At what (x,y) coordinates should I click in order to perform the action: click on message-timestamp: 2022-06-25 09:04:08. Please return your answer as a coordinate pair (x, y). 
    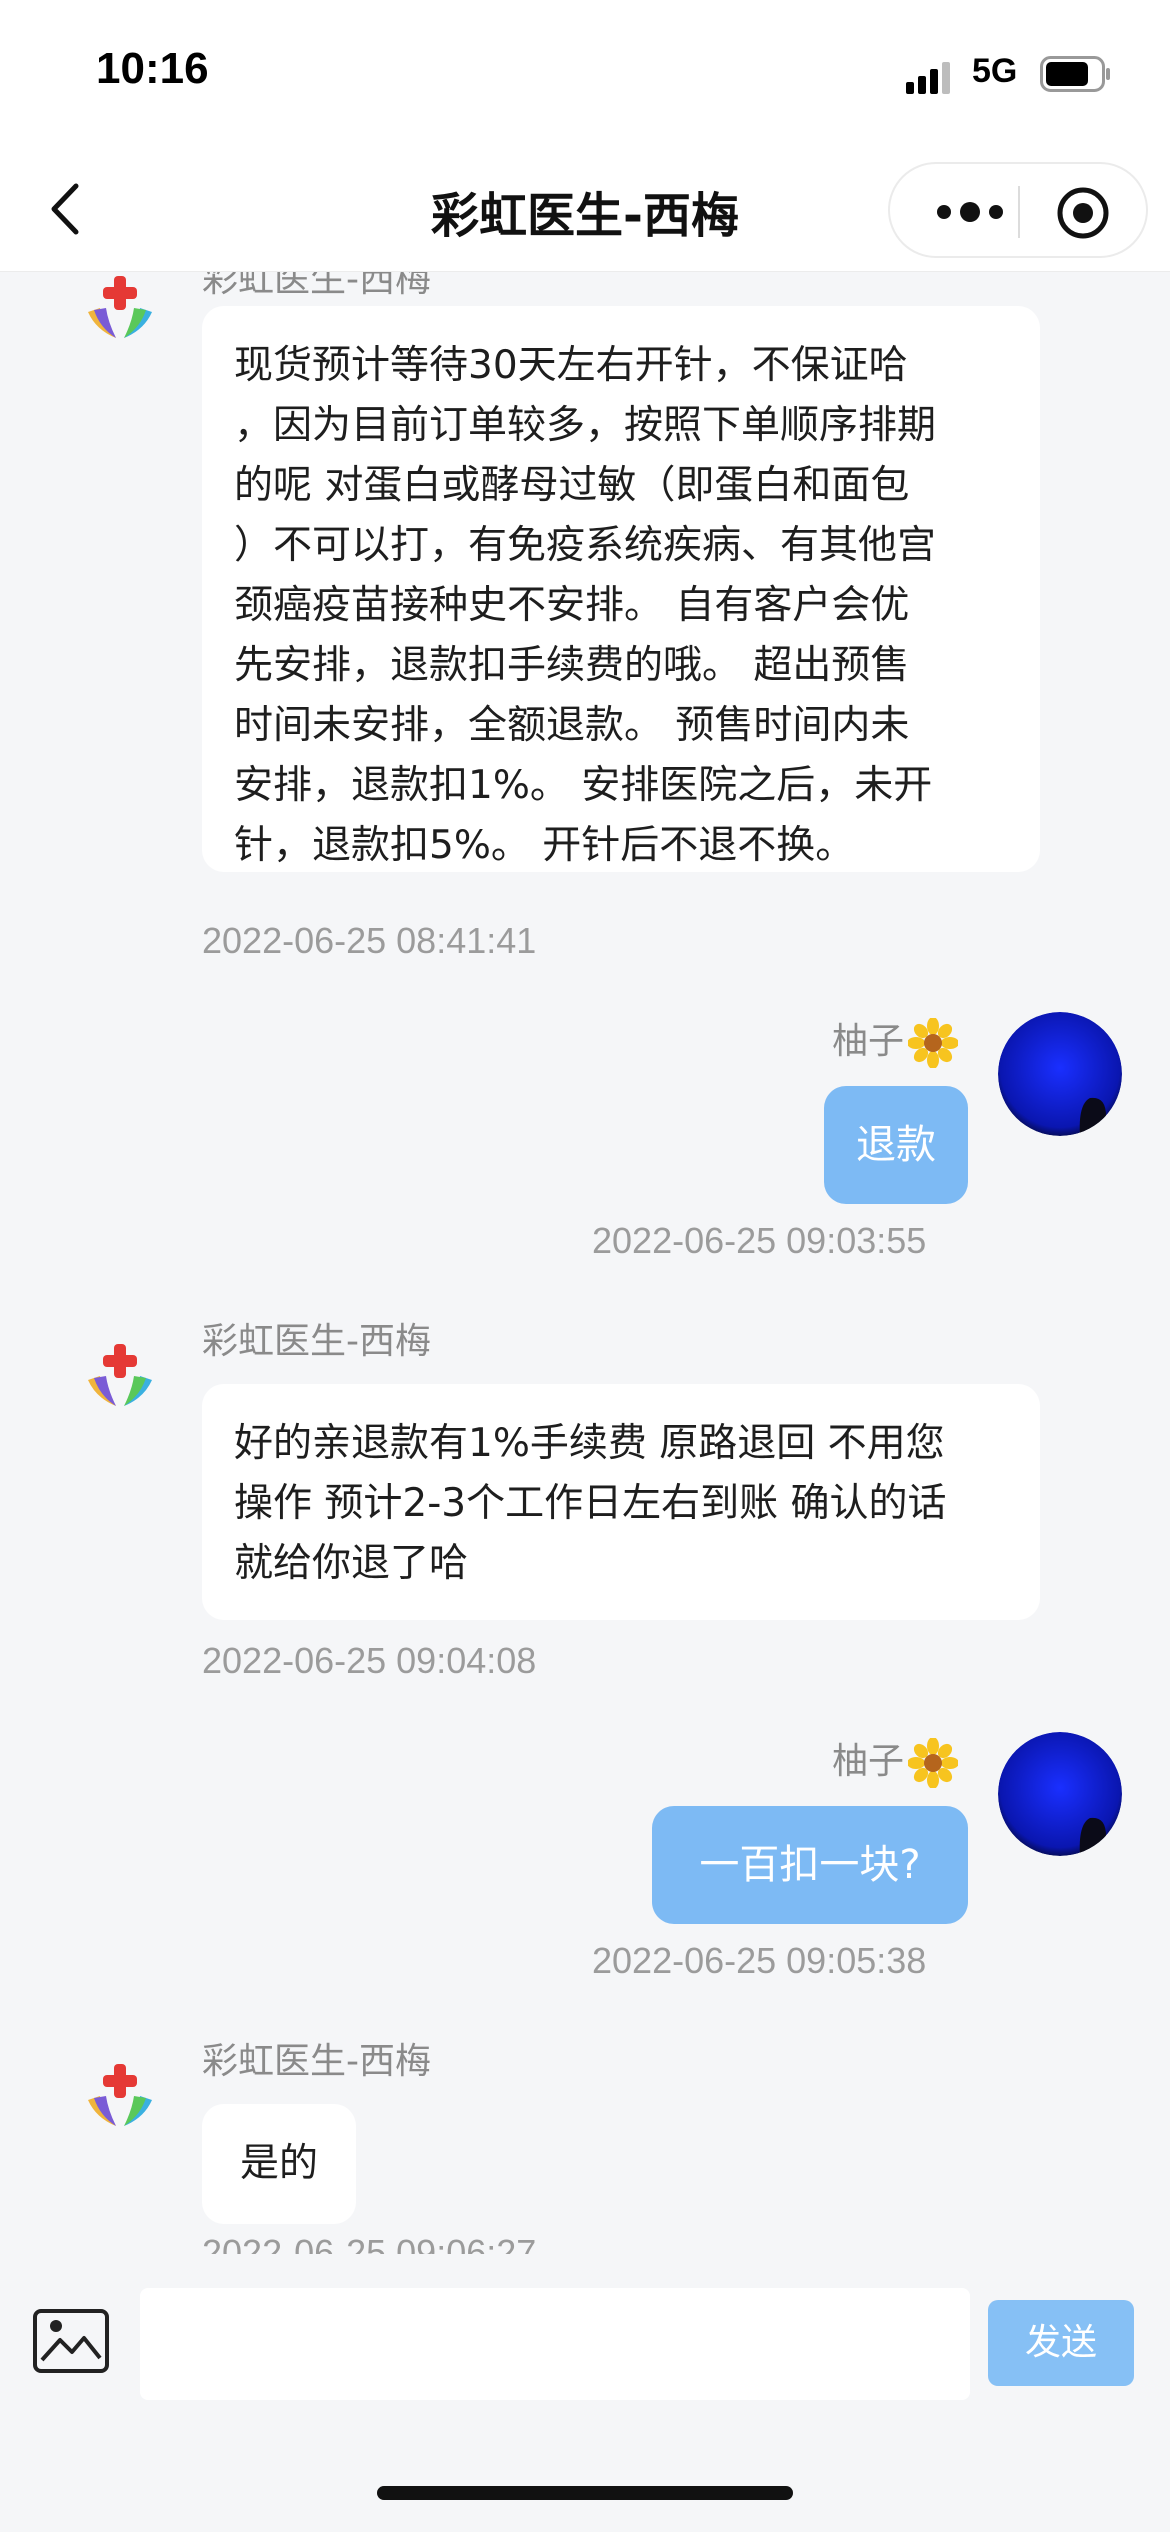
    Looking at the image, I should click on (369, 1660).